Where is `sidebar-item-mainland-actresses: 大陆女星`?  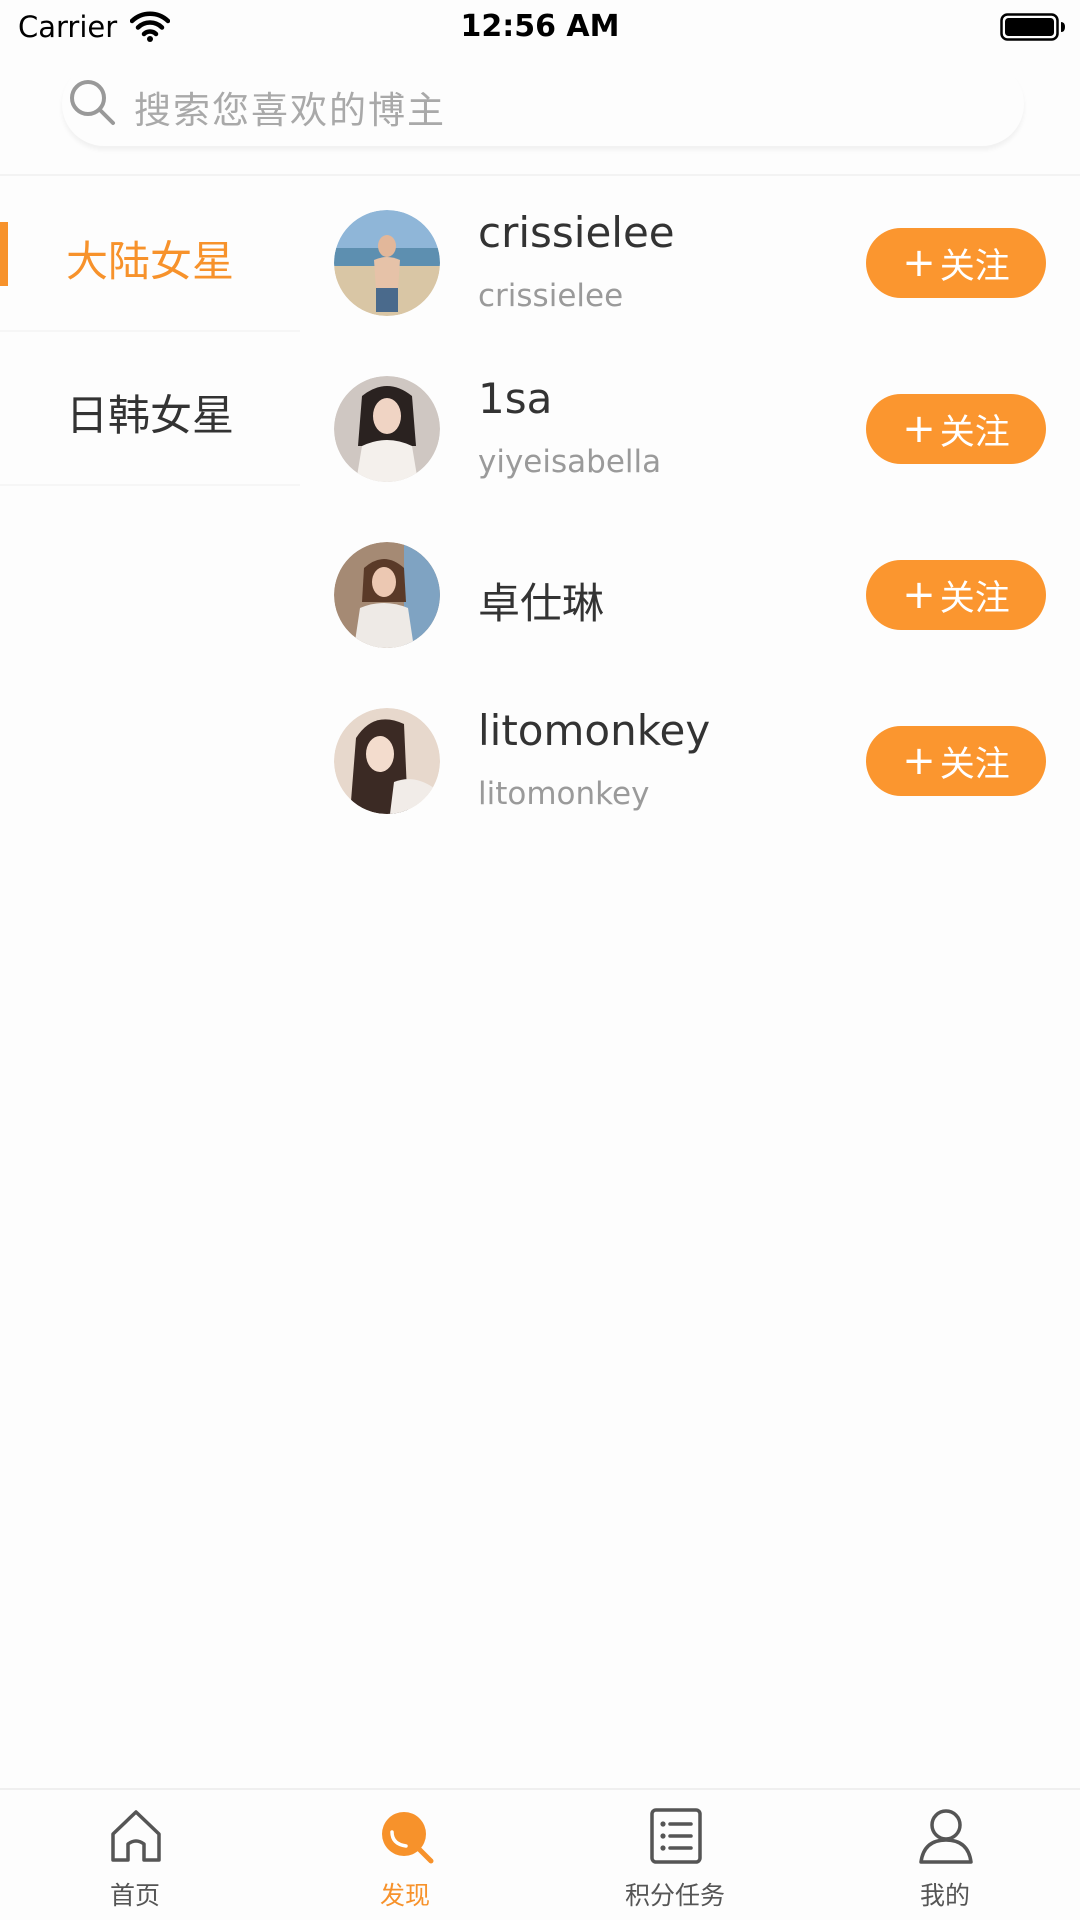
sidebar-item-mainland-actresses: 大陆女星 is located at coordinates (150, 255).